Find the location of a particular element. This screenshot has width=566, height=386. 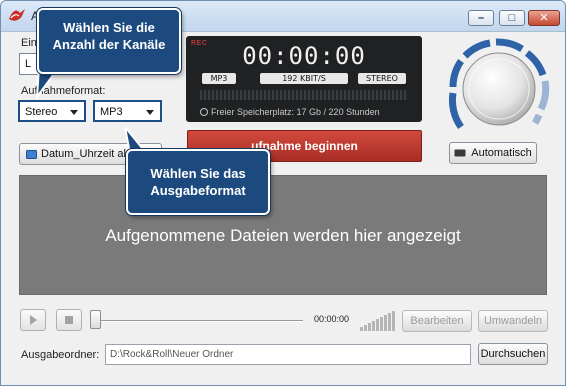

convert-button-label: Umwandeln is located at coordinates (513, 321).